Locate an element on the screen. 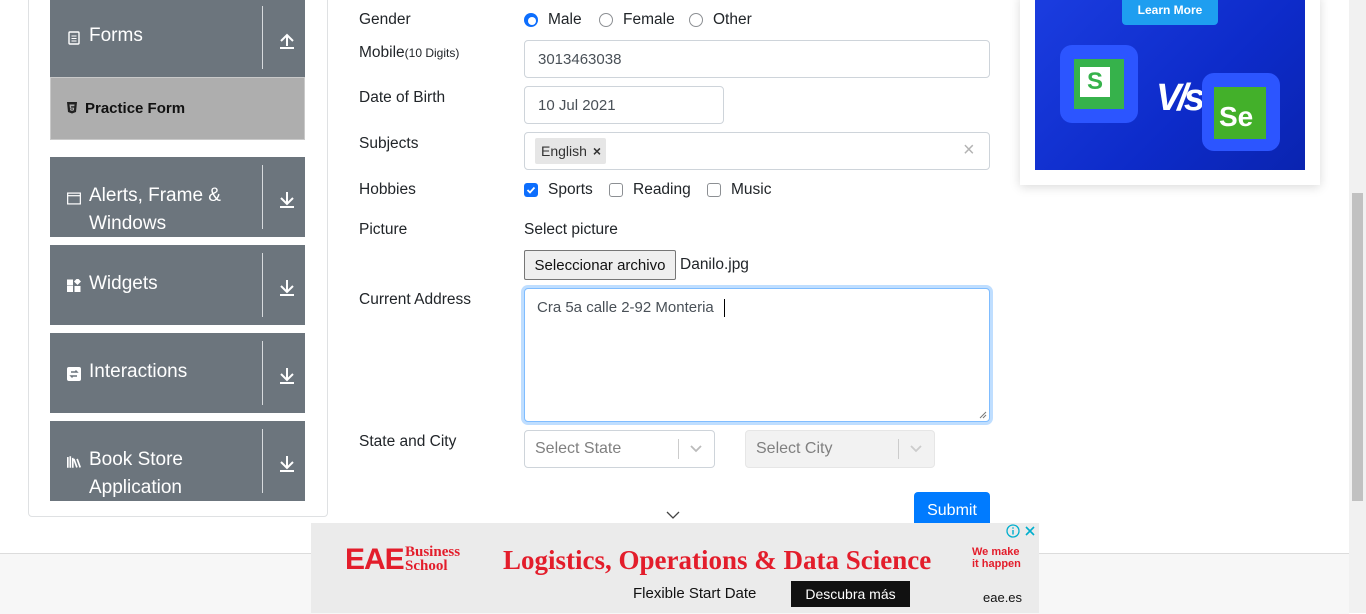 Image resolution: width=1366 pixels, height=614 pixels. gender-other-label: Other is located at coordinates (732, 20).